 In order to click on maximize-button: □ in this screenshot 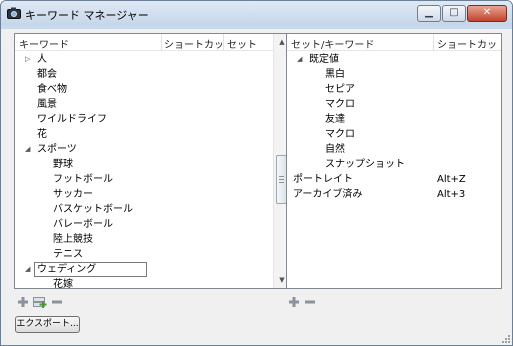, I will do `click(454, 13)`.